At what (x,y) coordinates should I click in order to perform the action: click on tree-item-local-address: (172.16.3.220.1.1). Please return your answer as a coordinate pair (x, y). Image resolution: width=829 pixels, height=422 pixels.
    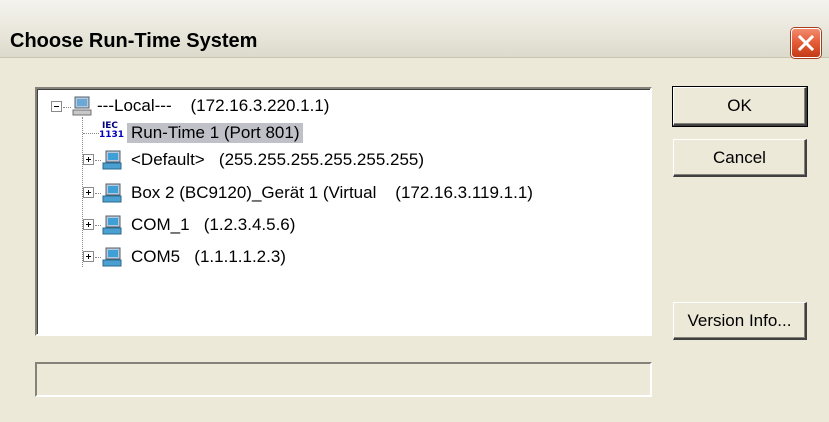
    Looking at the image, I should click on (260, 105).